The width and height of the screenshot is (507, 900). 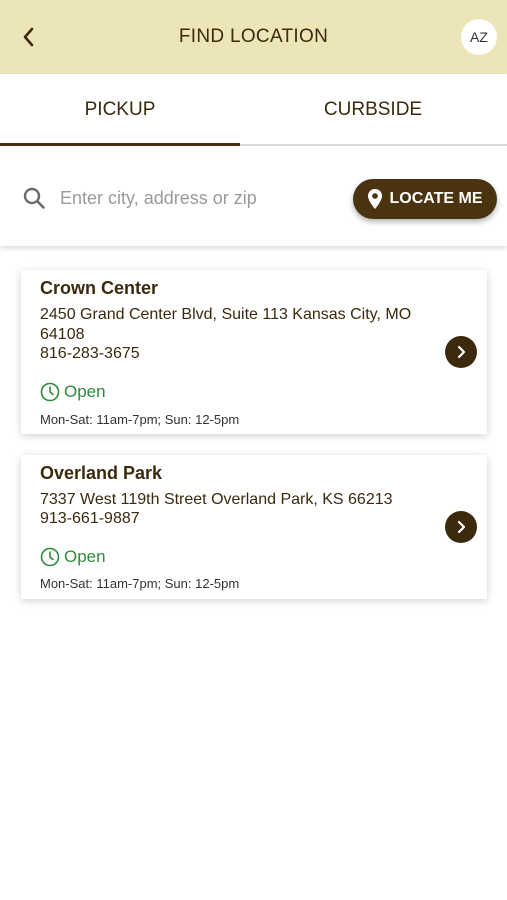 I want to click on app-header: FIND LOCATION AZ, so click(x=253, y=37).